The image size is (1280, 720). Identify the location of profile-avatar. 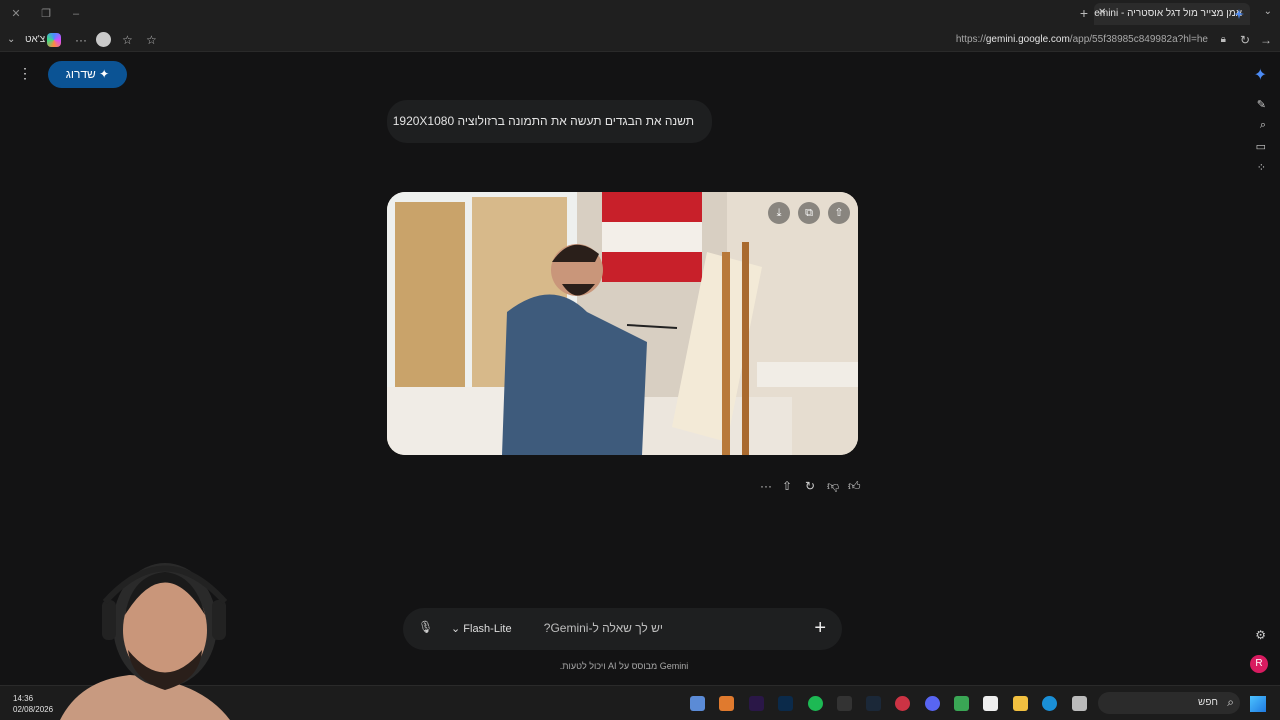
(103, 39).